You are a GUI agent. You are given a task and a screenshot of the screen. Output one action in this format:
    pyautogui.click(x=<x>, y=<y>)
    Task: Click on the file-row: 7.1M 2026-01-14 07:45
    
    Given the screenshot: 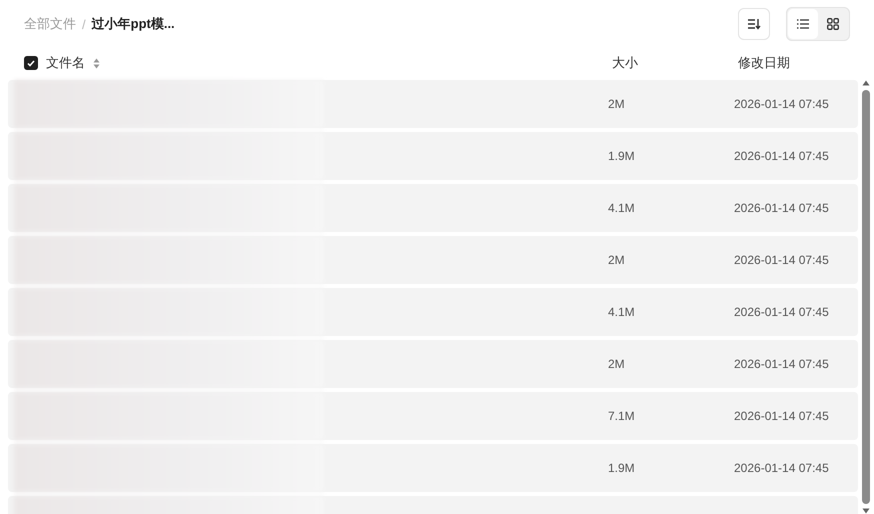 What is the action you would take?
    pyautogui.click(x=433, y=416)
    